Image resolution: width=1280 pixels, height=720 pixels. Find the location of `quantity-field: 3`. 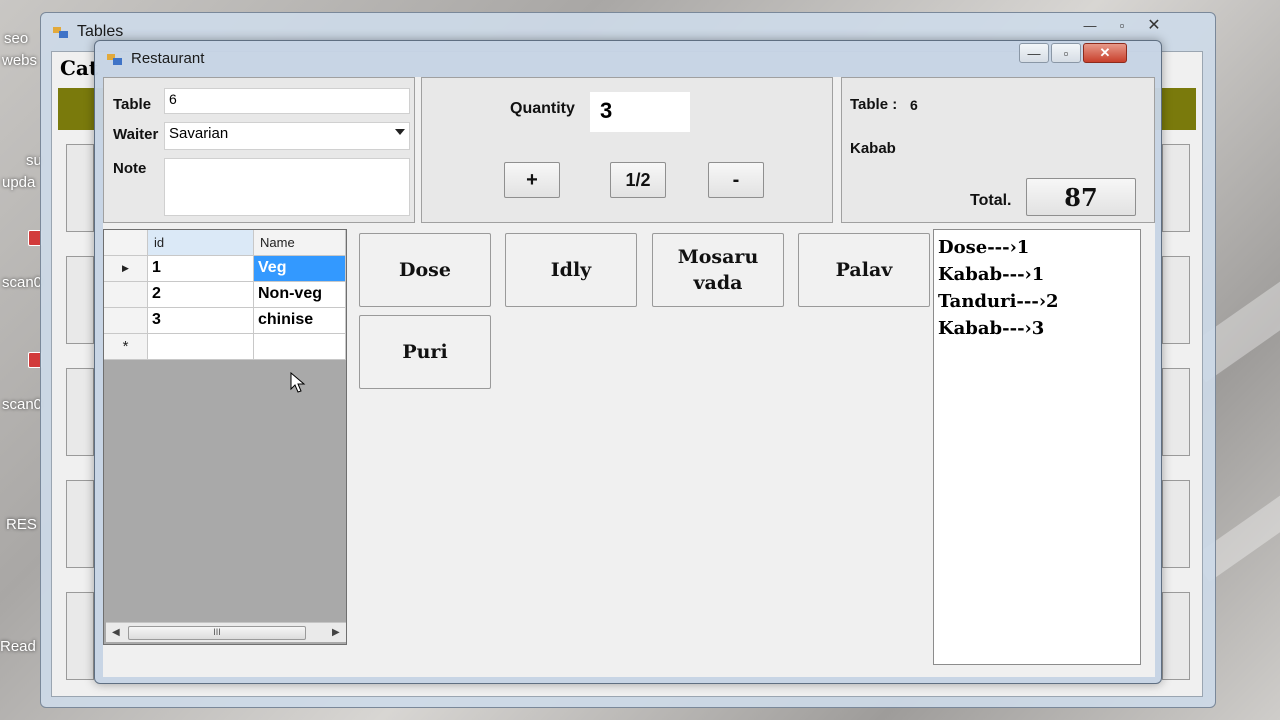

quantity-field: 3 is located at coordinates (640, 112).